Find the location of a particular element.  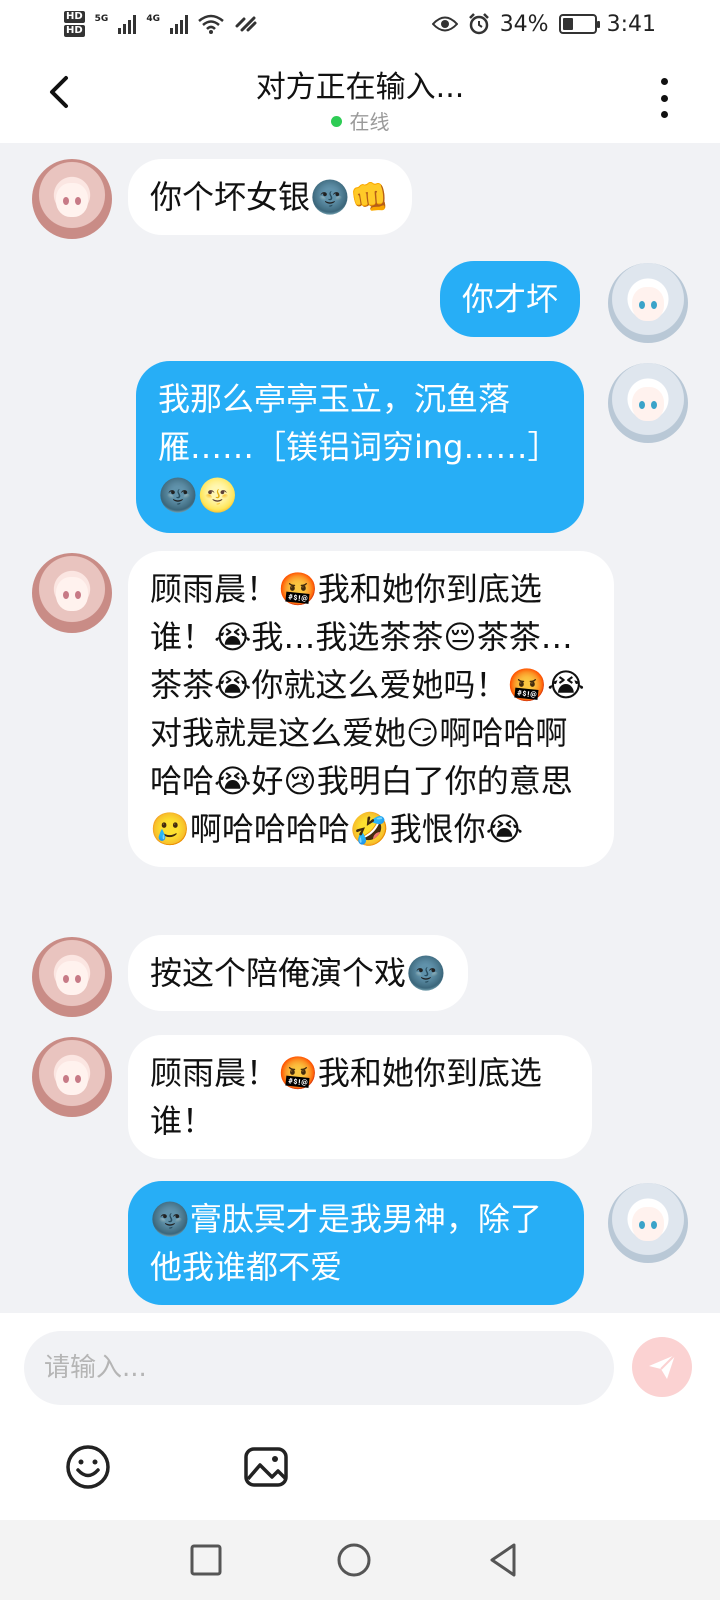

online-status-label: 在线 is located at coordinates (369, 122).